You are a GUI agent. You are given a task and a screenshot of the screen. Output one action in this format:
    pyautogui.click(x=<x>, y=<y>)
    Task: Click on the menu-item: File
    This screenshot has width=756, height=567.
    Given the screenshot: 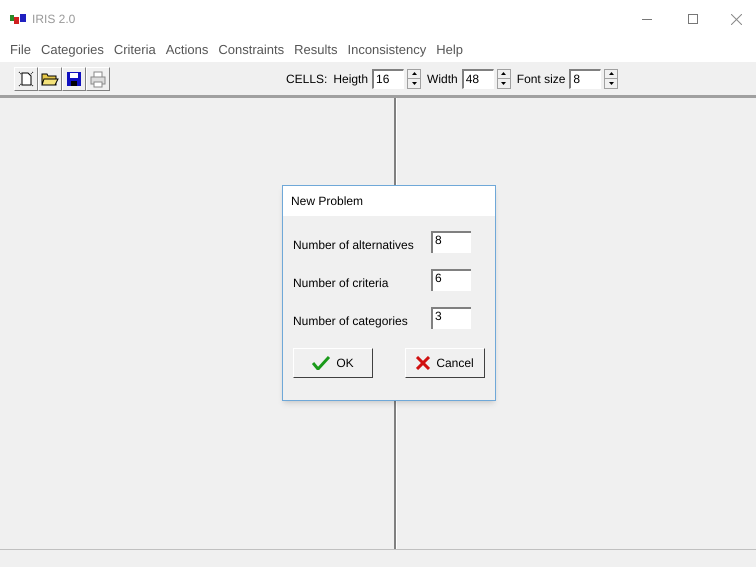 What is the action you would take?
    pyautogui.click(x=20, y=50)
    